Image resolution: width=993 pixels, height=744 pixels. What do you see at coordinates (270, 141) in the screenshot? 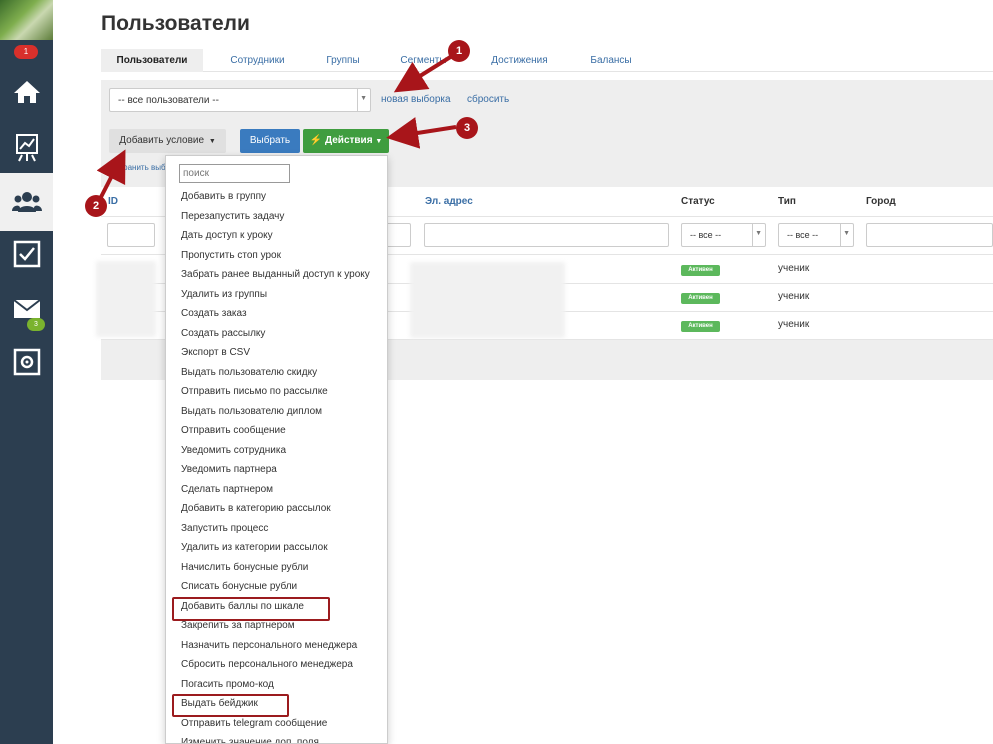
I see `choose-button: Выбрать` at bounding box center [270, 141].